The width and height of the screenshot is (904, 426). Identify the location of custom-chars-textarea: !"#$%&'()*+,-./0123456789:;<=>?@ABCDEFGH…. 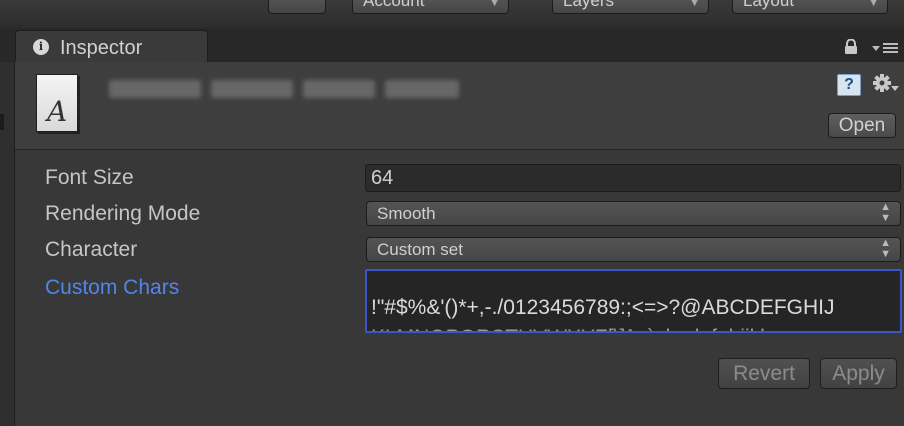
(633, 301).